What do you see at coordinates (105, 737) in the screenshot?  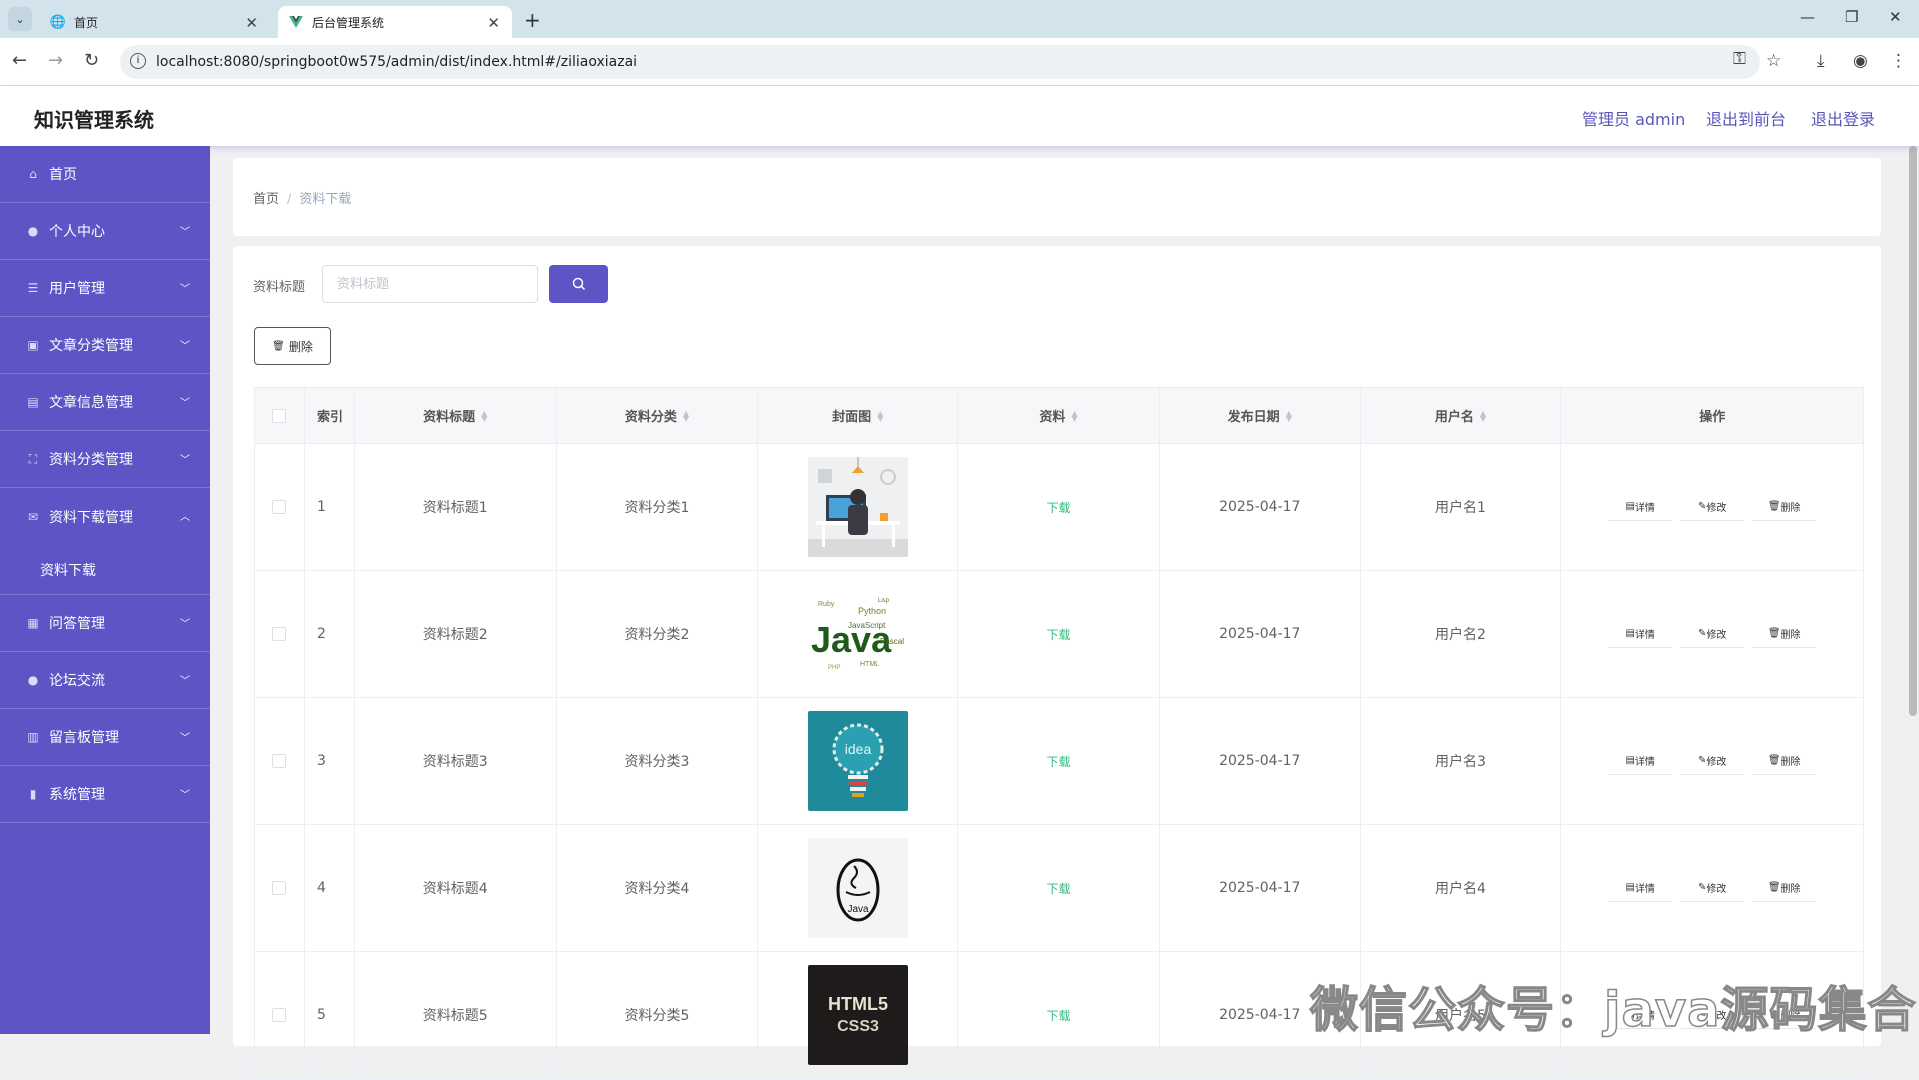 I see `sidebar-item-message-board: ▥ 留言板管理 ﹀` at bounding box center [105, 737].